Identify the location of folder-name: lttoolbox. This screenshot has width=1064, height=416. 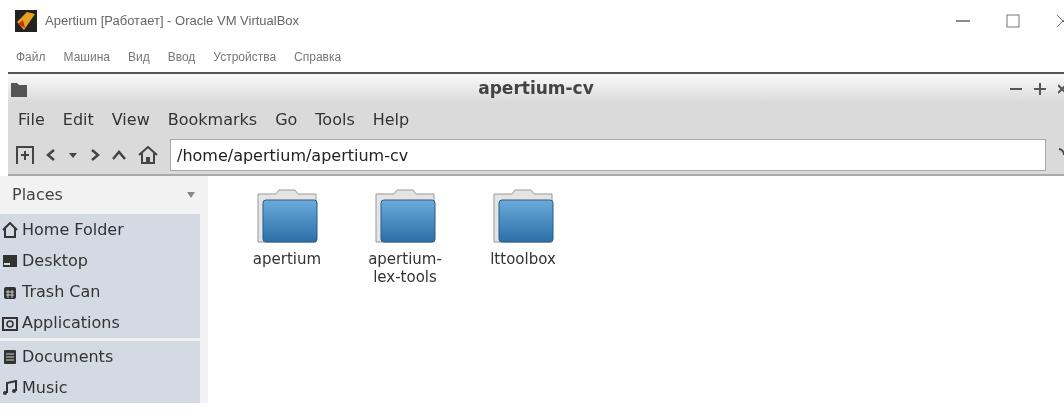
(523, 259).